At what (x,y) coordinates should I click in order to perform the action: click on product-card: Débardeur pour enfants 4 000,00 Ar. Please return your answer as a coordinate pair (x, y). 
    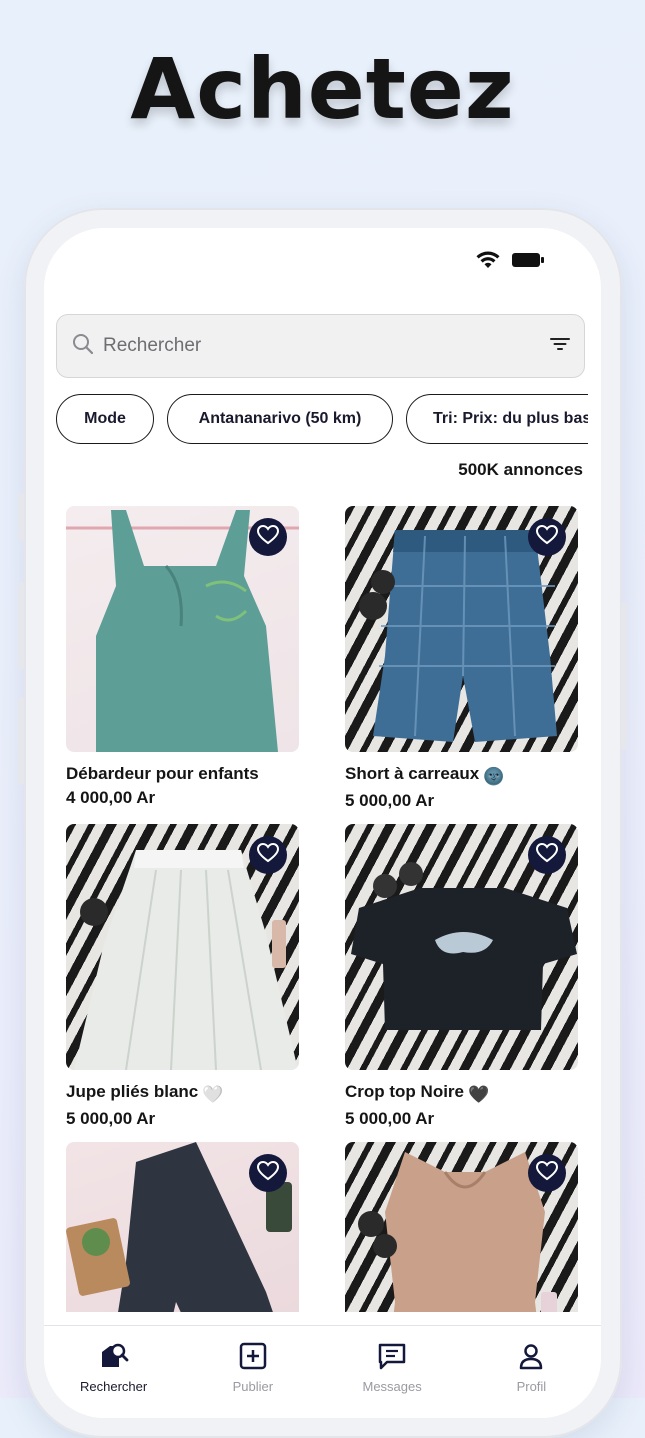
    Looking at the image, I should click on (182, 657).